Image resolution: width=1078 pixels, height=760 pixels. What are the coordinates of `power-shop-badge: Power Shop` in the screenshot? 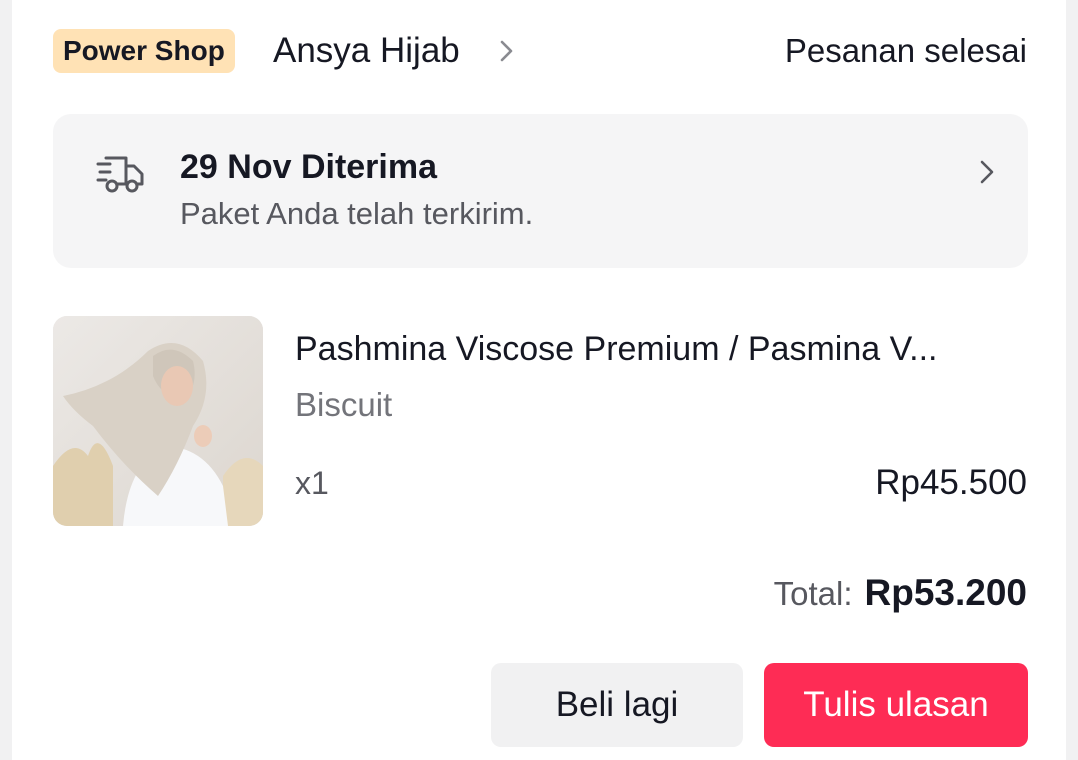 It's located at (144, 51).